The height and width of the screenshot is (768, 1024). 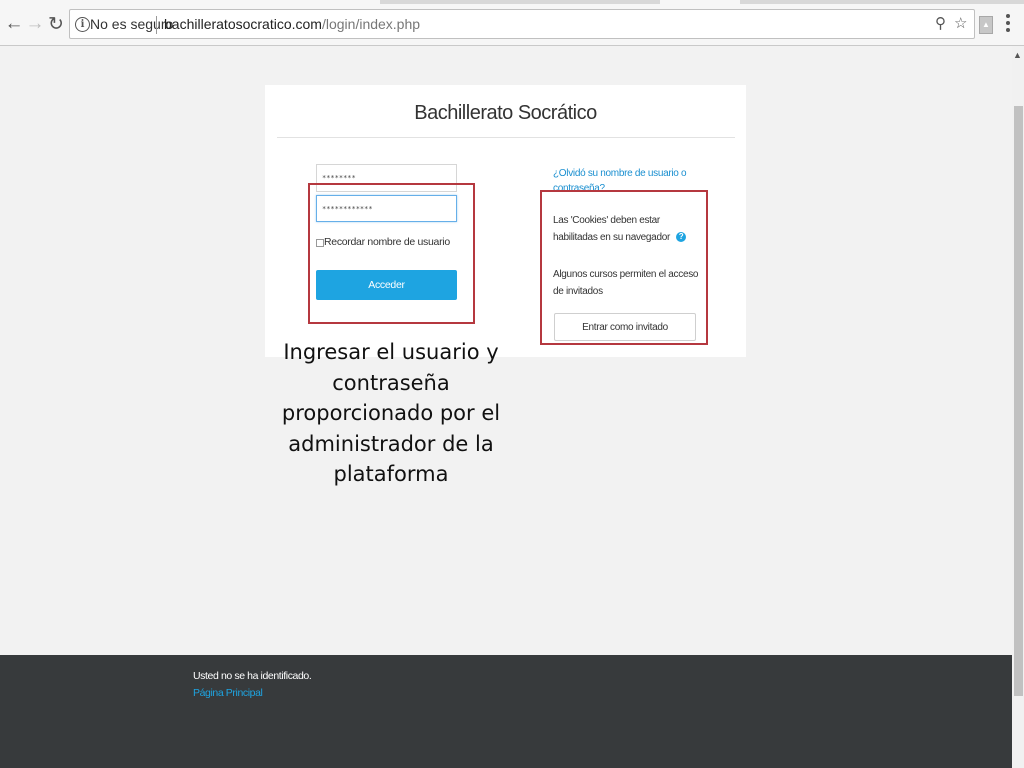 What do you see at coordinates (82, 24) in the screenshot?
I see `info-icon: i` at bounding box center [82, 24].